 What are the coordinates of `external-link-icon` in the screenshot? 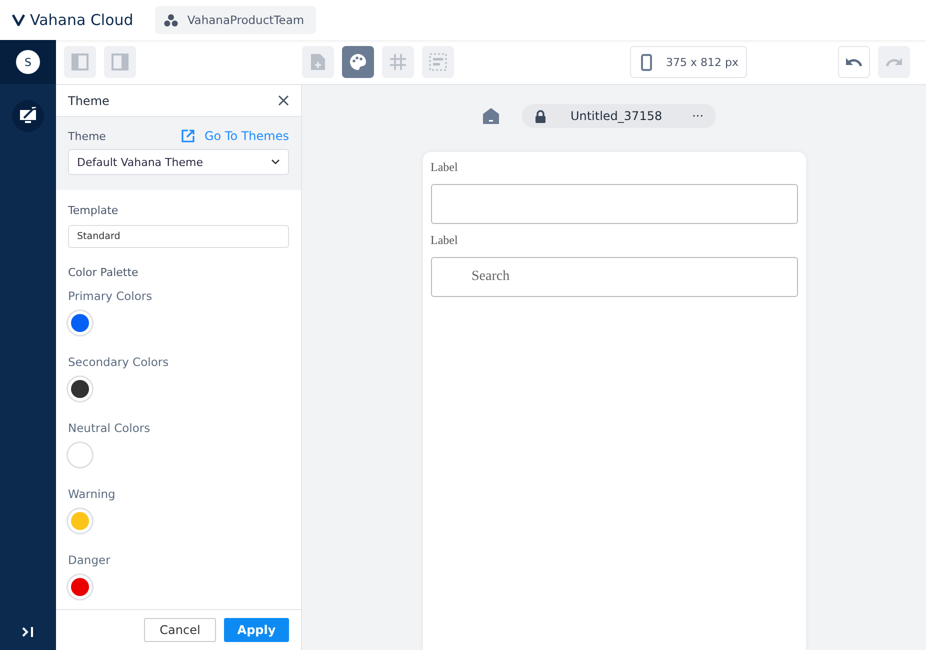 It's located at (188, 136).